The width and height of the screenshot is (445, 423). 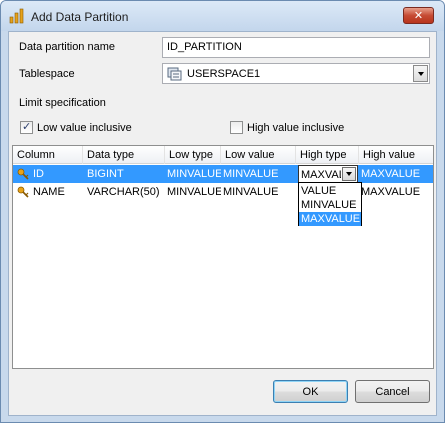 I want to click on low-inclusive-label: Low value inclusive, so click(x=84, y=128).